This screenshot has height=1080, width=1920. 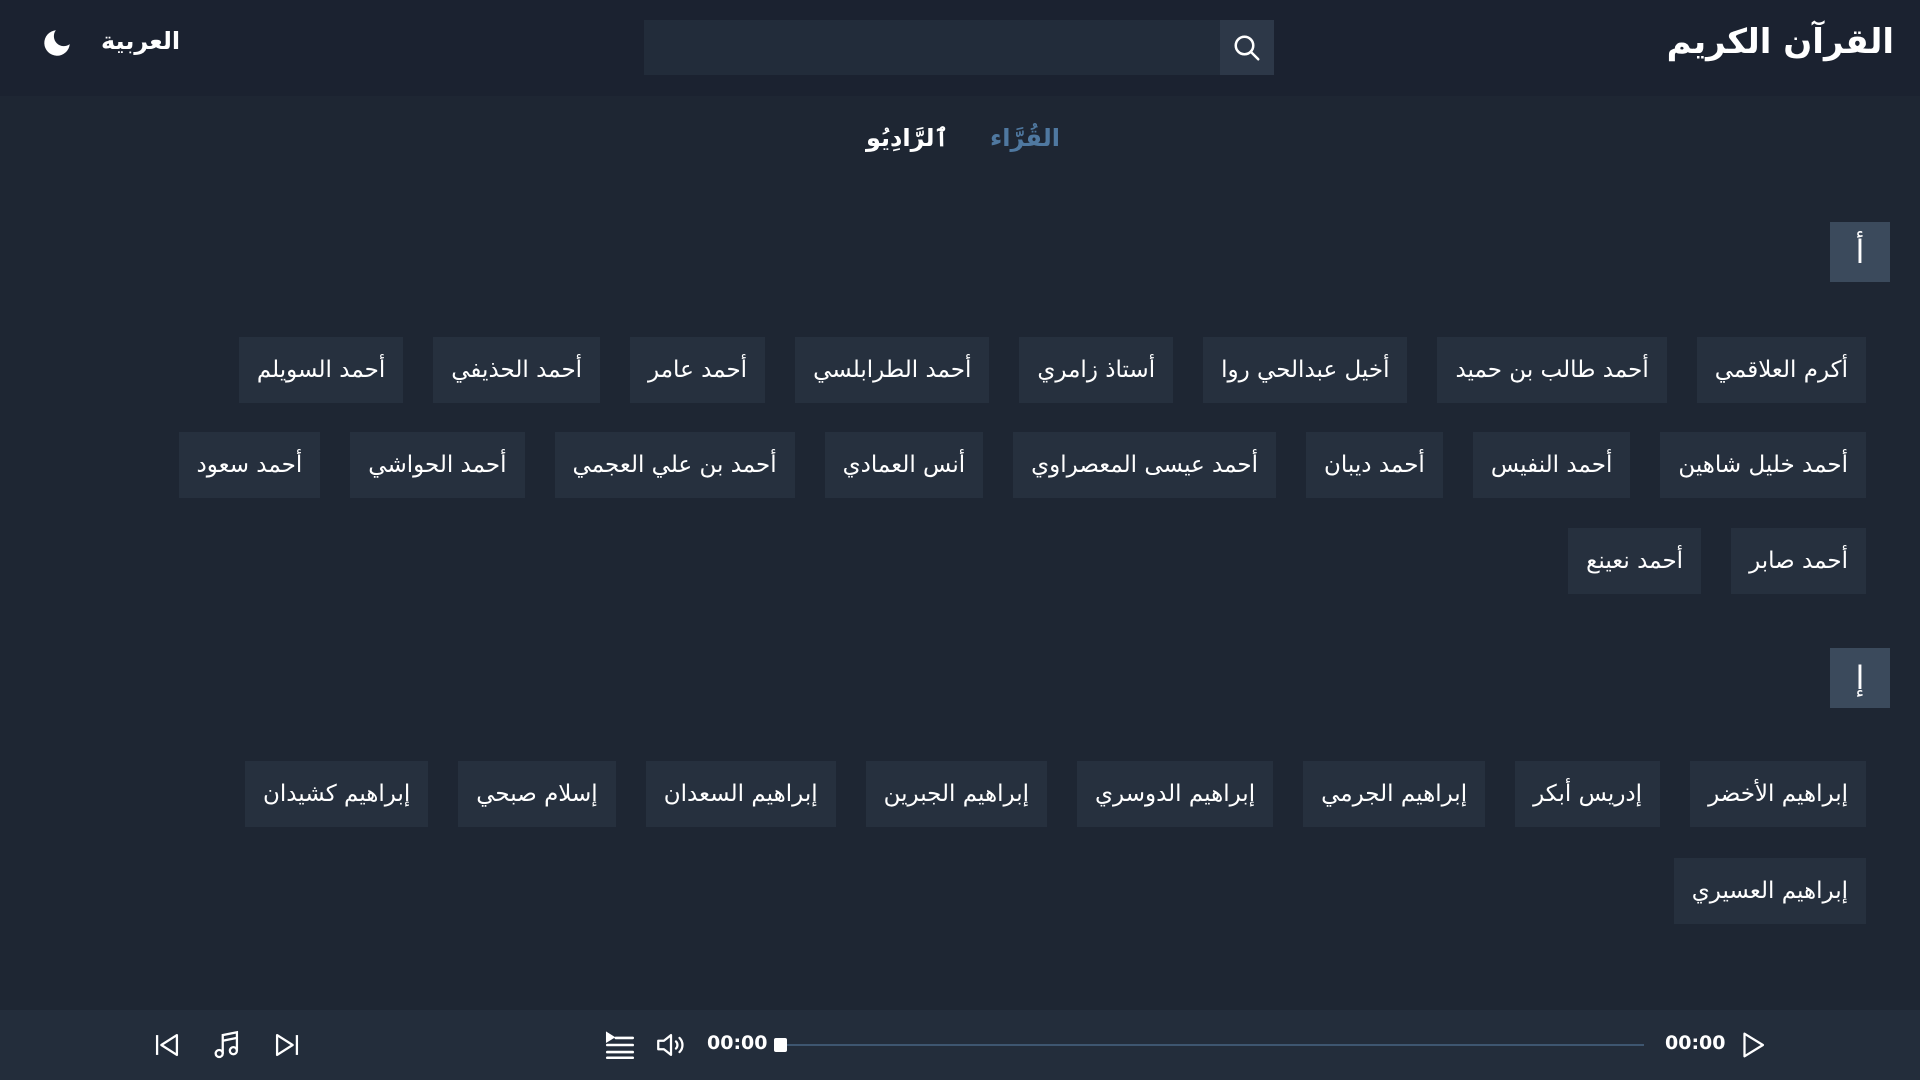 I want to click on reciter-button: أحمد بن علي العجمي, so click(x=674, y=465).